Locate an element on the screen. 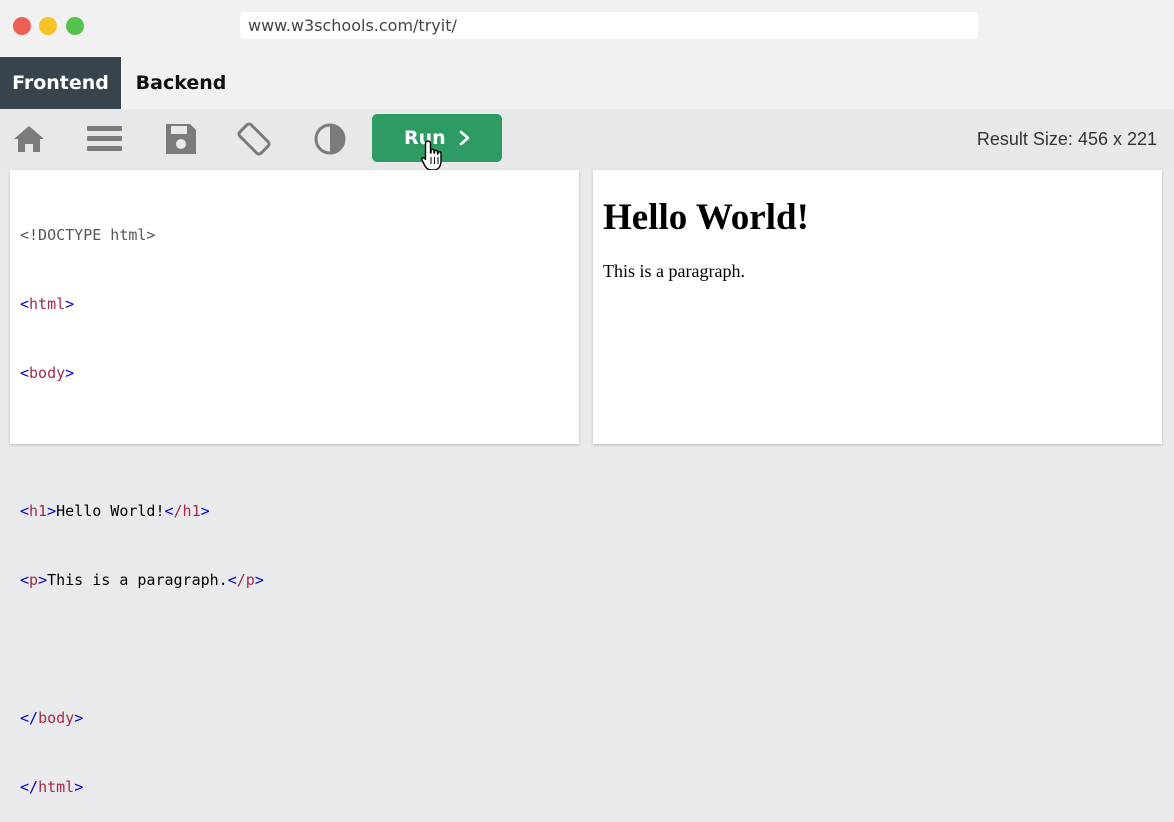  code-line: <!DOCTYPE html> is located at coordinates (294, 235).